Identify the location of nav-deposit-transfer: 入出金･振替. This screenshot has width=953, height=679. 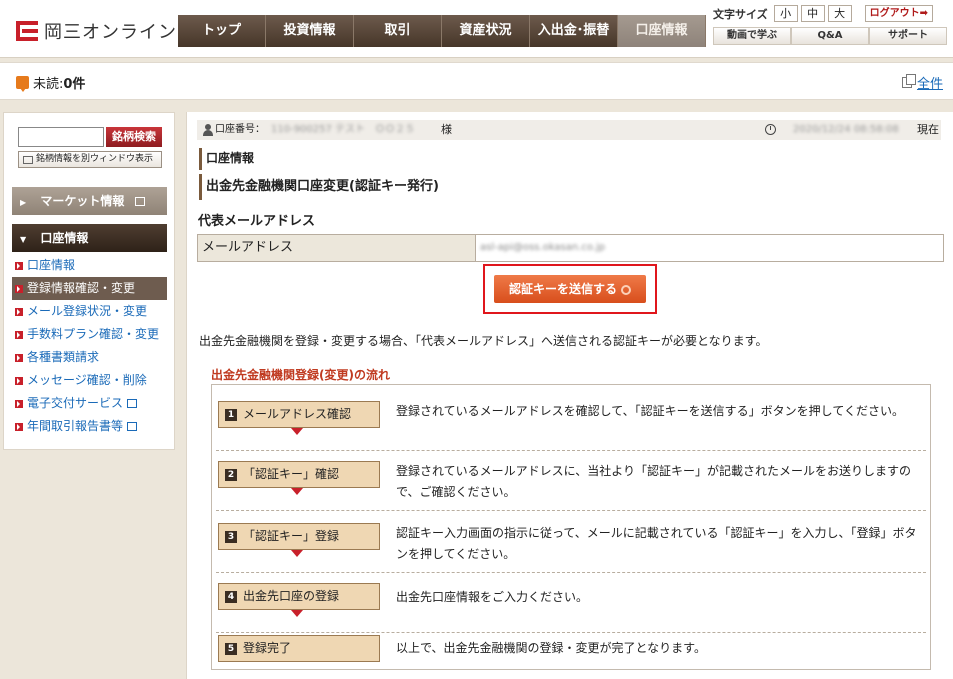
(574, 31).